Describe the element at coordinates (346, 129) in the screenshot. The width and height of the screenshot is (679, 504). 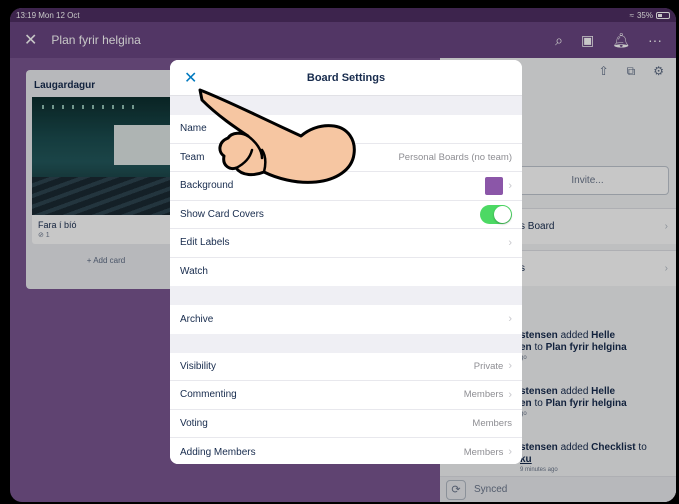
I see `setting-name: Name` at that location.